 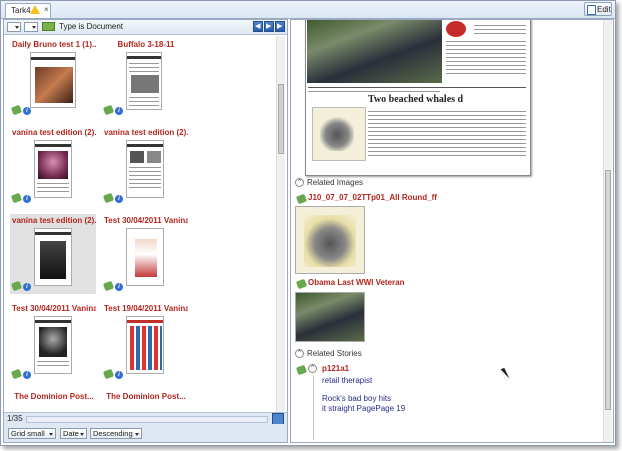 I want to click on related-image-title: J10_07_07_02TTp01_All Round_ff, so click(x=372, y=197).